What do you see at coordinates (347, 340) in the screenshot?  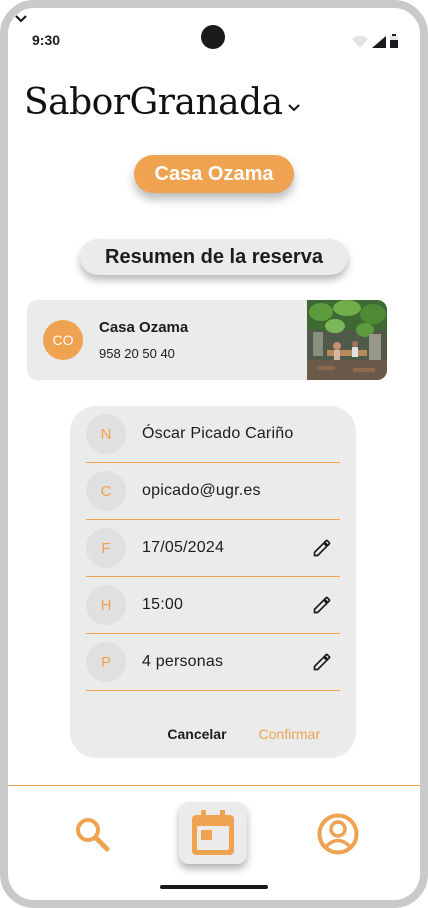 I see `restaurant-photo` at bounding box center [347, 340].